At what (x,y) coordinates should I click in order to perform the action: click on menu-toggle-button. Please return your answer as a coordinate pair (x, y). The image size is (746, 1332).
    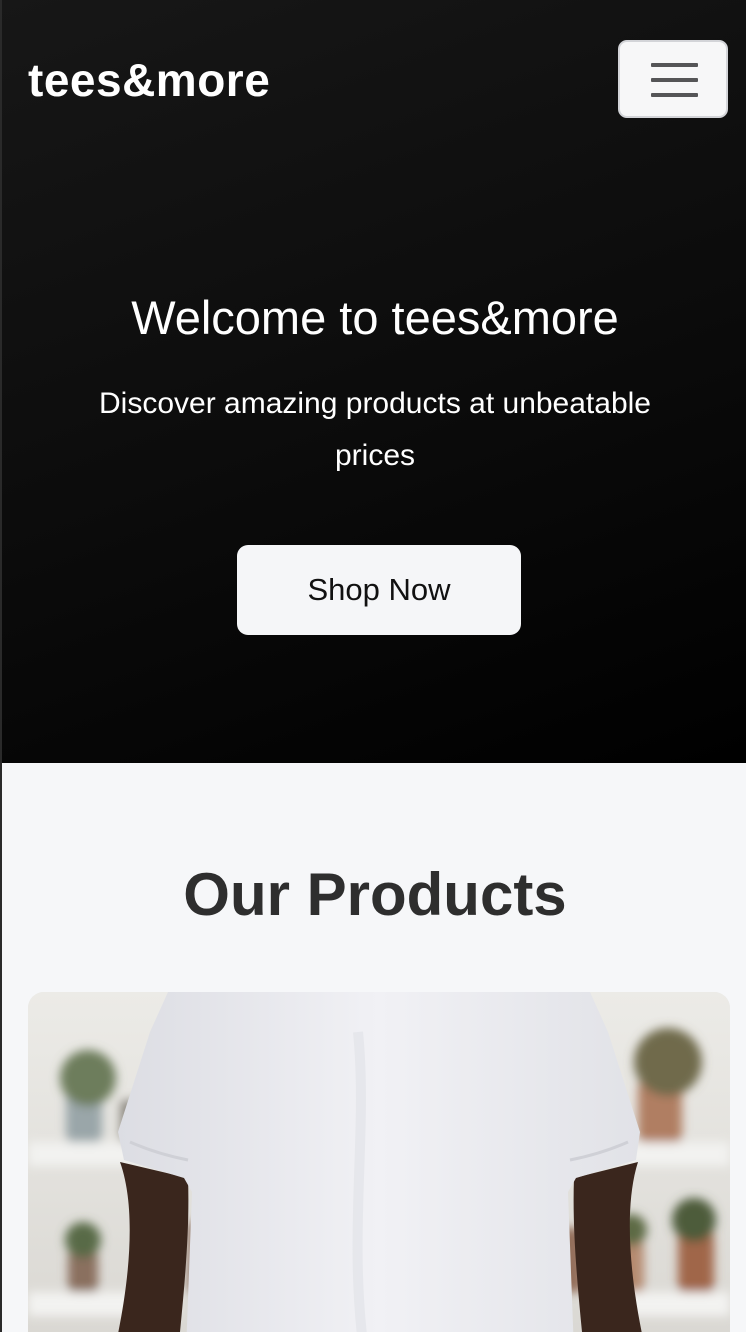
    Looking at the image, I should click on (673, 79).